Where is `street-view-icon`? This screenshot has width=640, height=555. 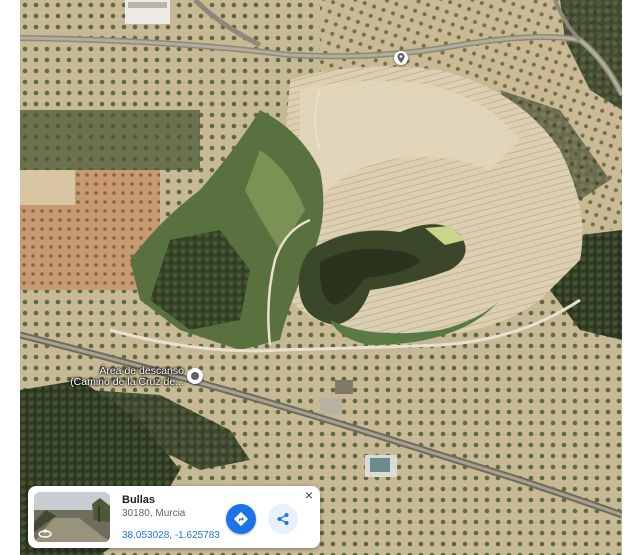 street-view-icon is located at coordinates (45, 533).